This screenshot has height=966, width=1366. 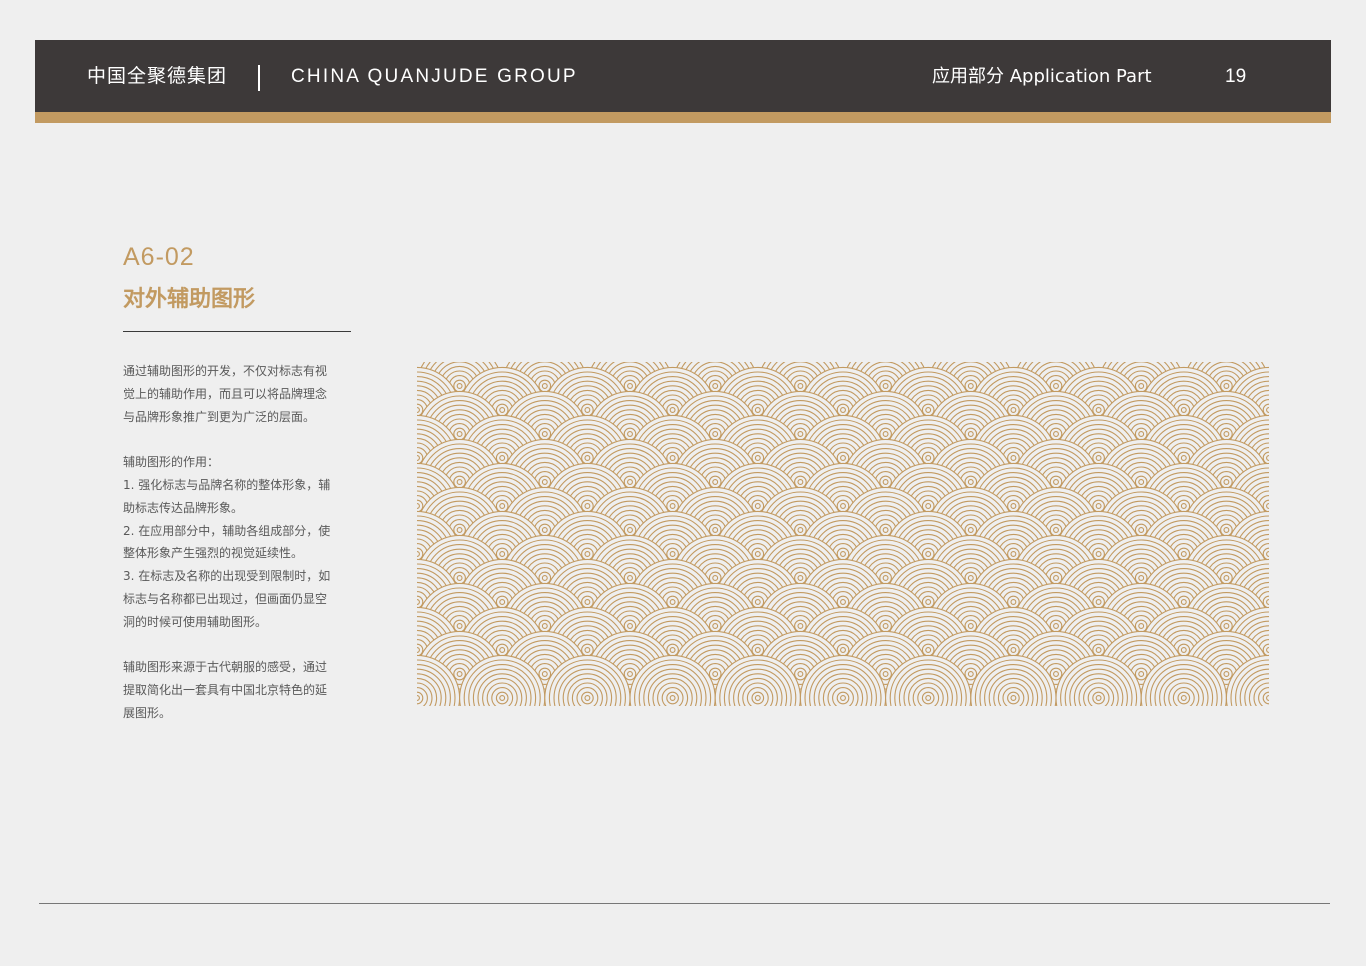 I want to click on header-accent-stripe, so click(x=683, y=117).